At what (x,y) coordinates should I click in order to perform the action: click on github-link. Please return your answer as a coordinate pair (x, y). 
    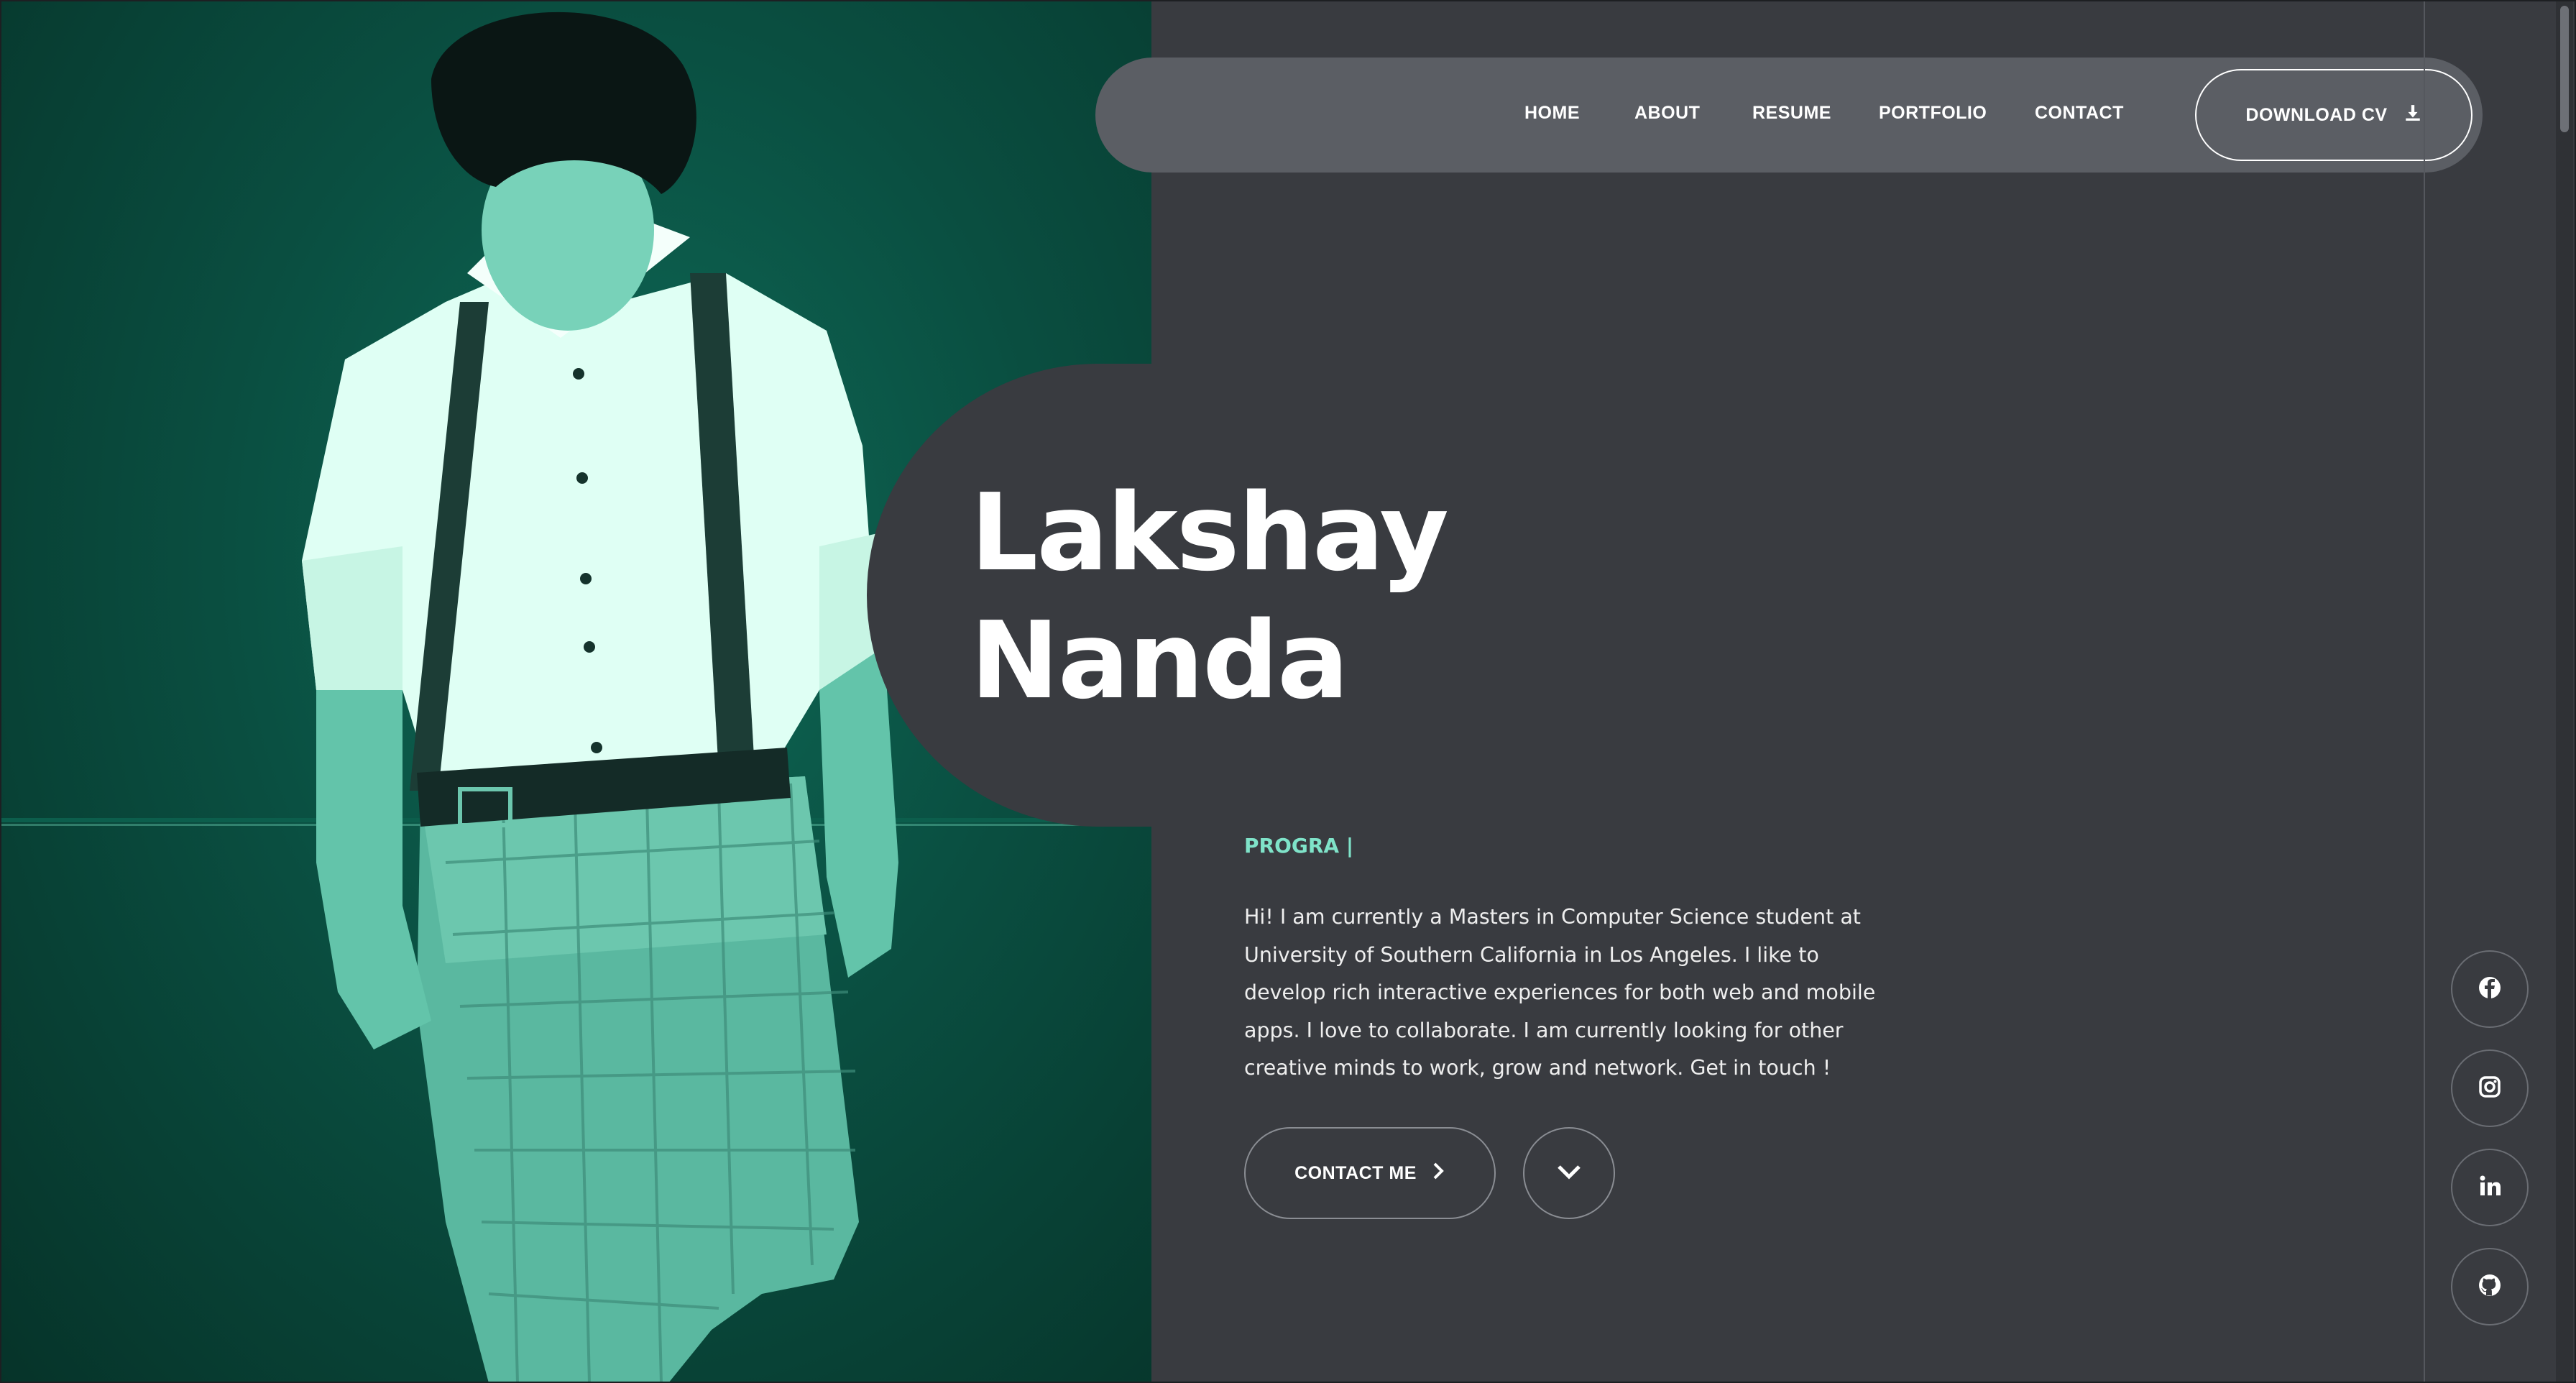
    Looking at the image, I should click on (2490, 1287).